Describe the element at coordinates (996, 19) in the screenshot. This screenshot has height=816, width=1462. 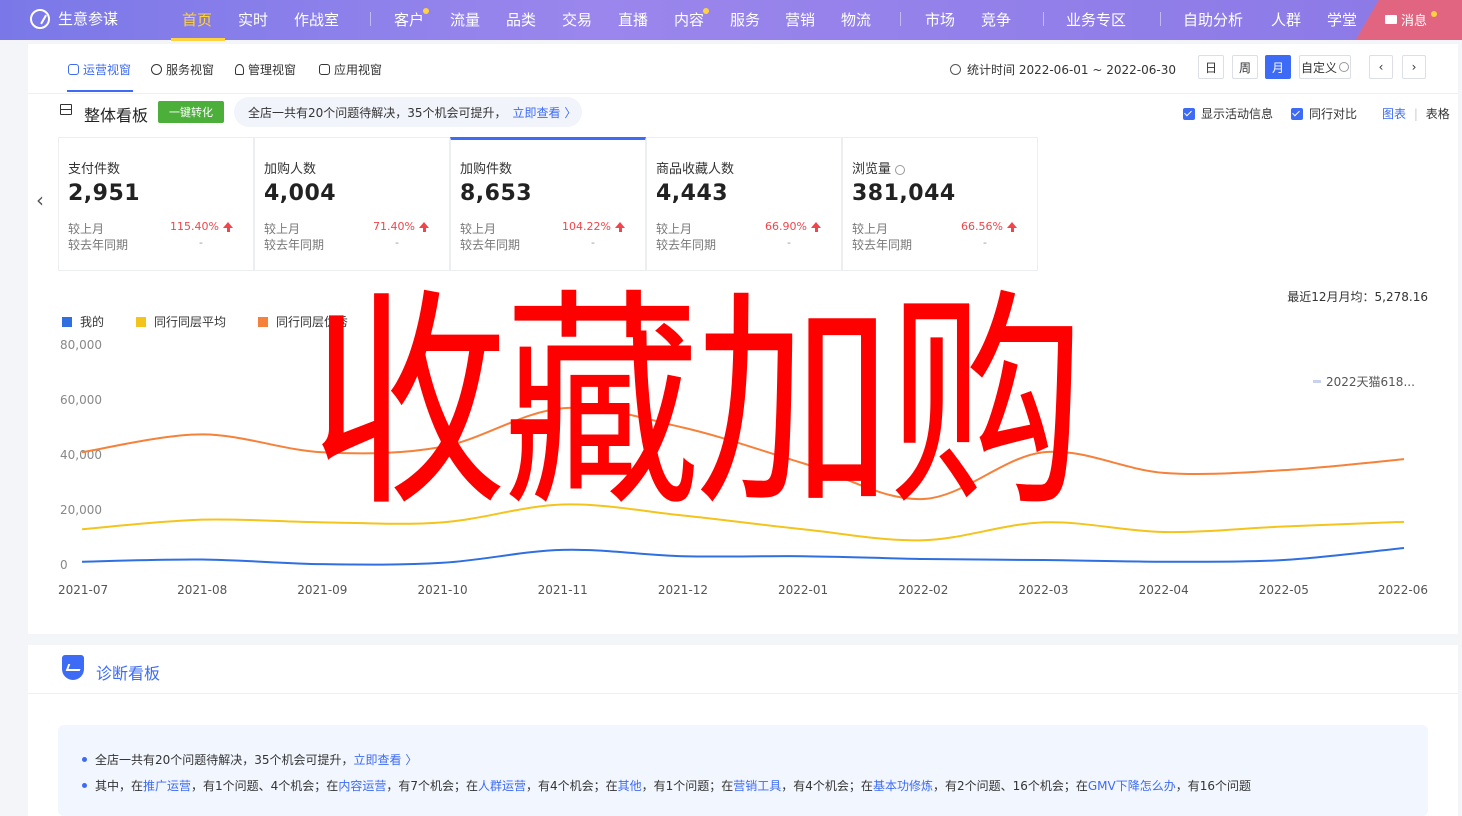
I see `nav-item: 竞争` at that location.